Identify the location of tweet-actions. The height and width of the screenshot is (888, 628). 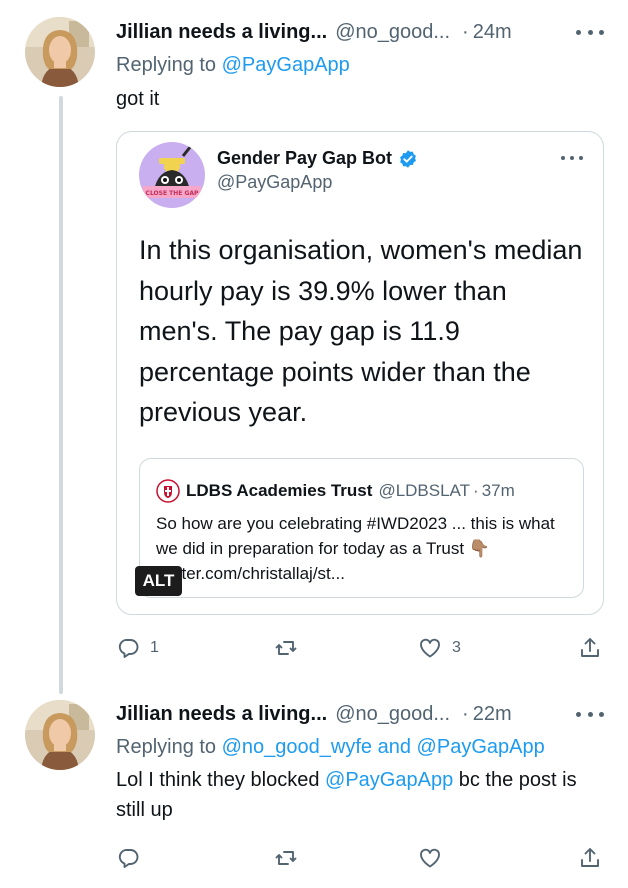
(361, 861).